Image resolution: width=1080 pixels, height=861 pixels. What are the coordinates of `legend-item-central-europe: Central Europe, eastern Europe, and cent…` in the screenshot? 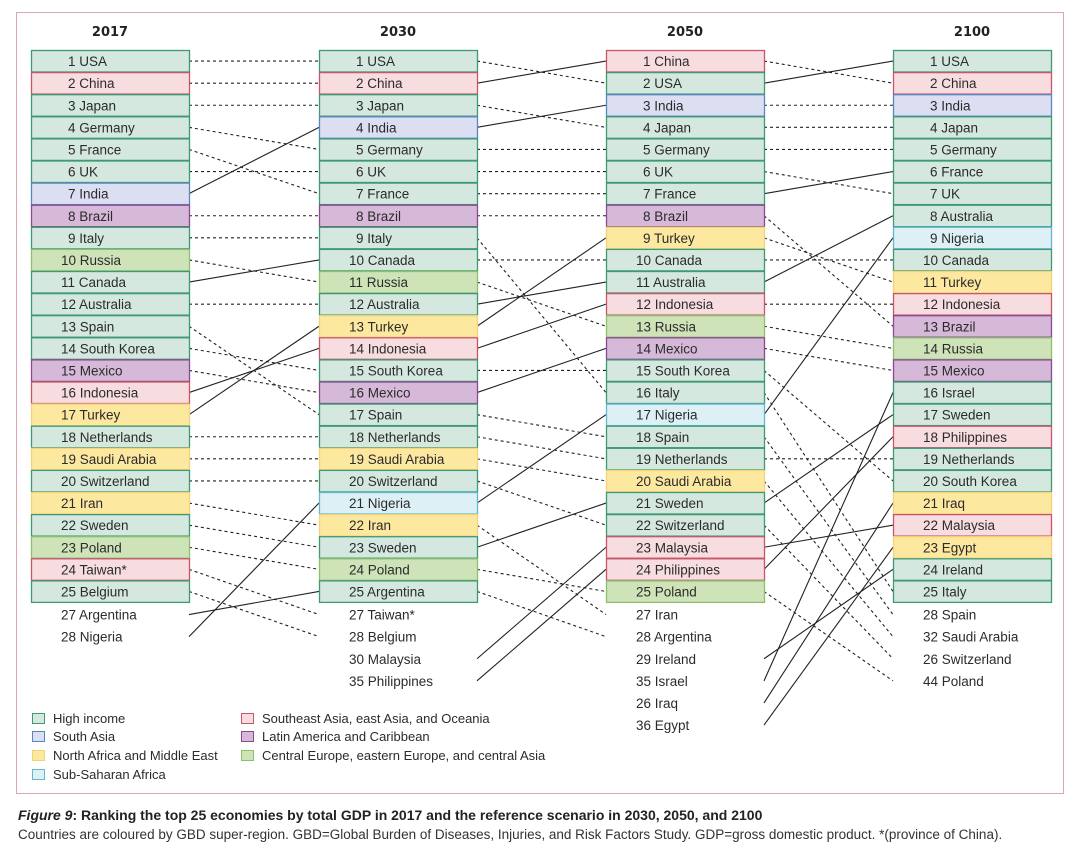 It's located at (393, 755).